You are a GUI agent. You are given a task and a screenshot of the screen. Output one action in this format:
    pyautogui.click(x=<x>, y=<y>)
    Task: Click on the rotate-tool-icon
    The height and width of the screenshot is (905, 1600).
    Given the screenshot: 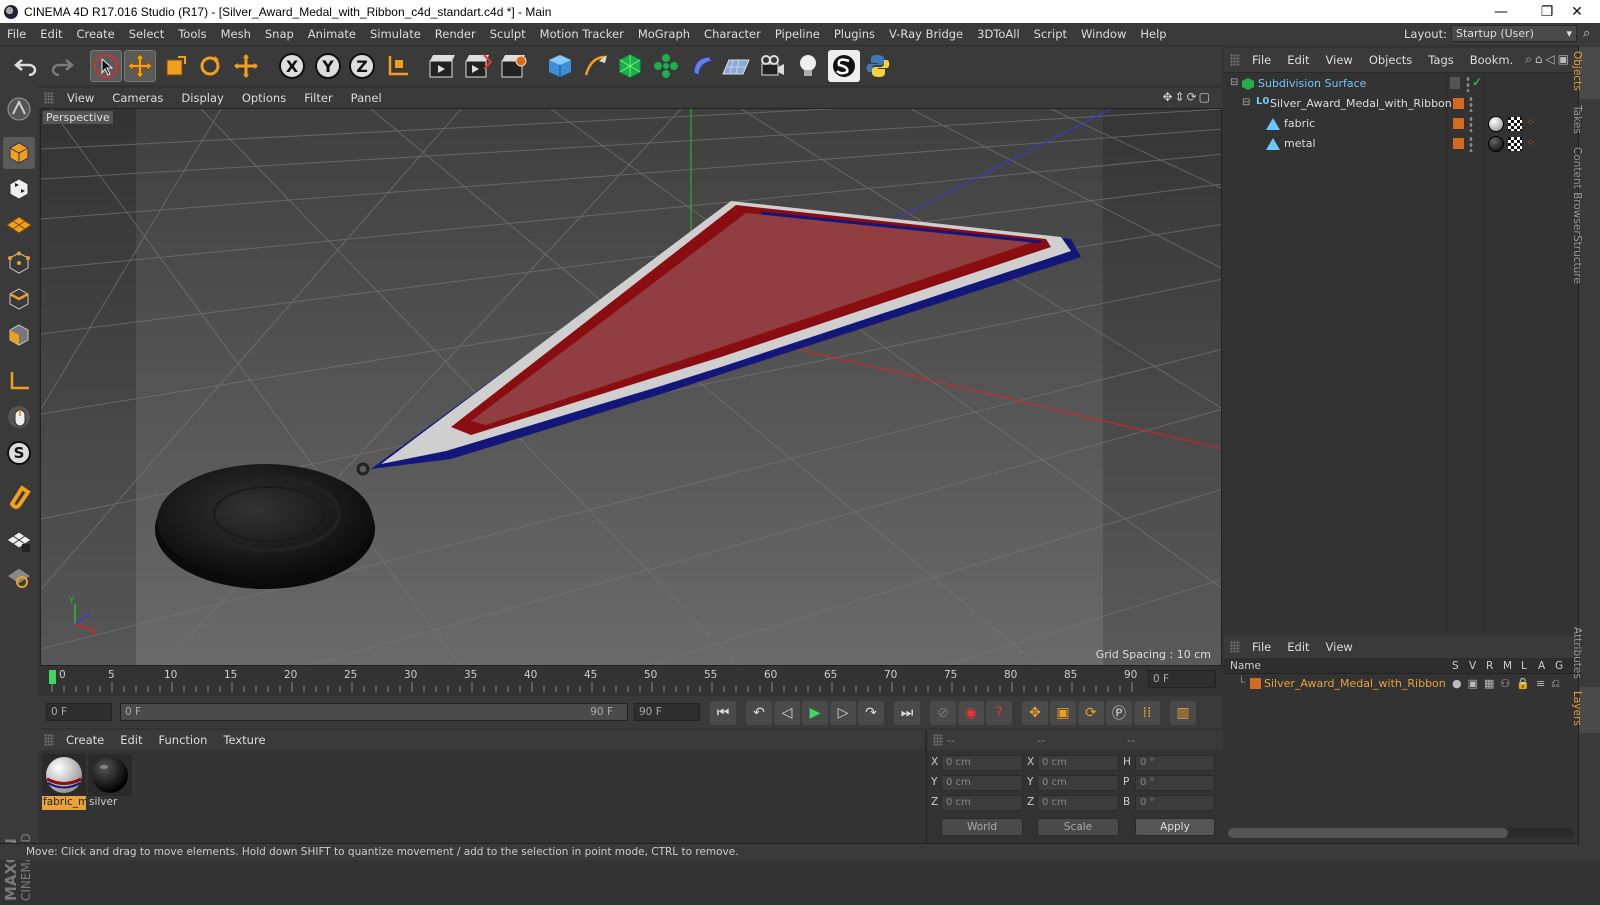 What is the action you would take?
    pyautogui.click(x=210, y=66)
    